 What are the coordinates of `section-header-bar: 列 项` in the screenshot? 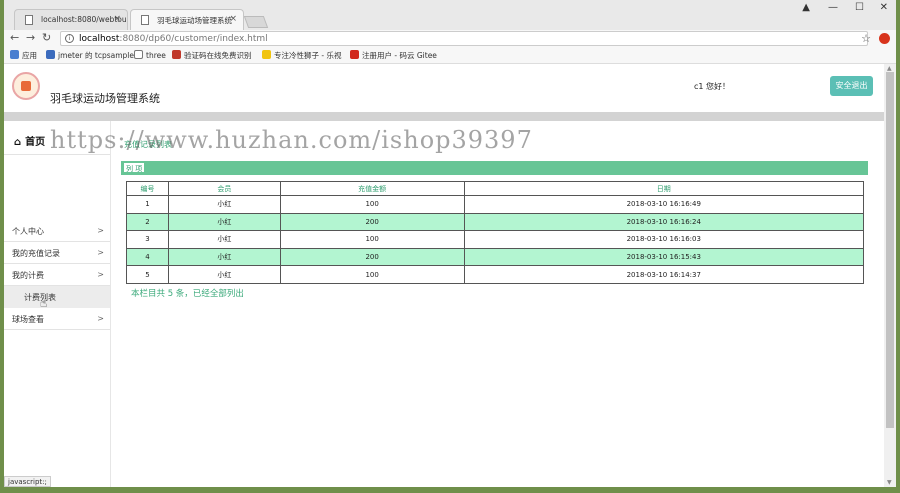 It's located at (494, 168).